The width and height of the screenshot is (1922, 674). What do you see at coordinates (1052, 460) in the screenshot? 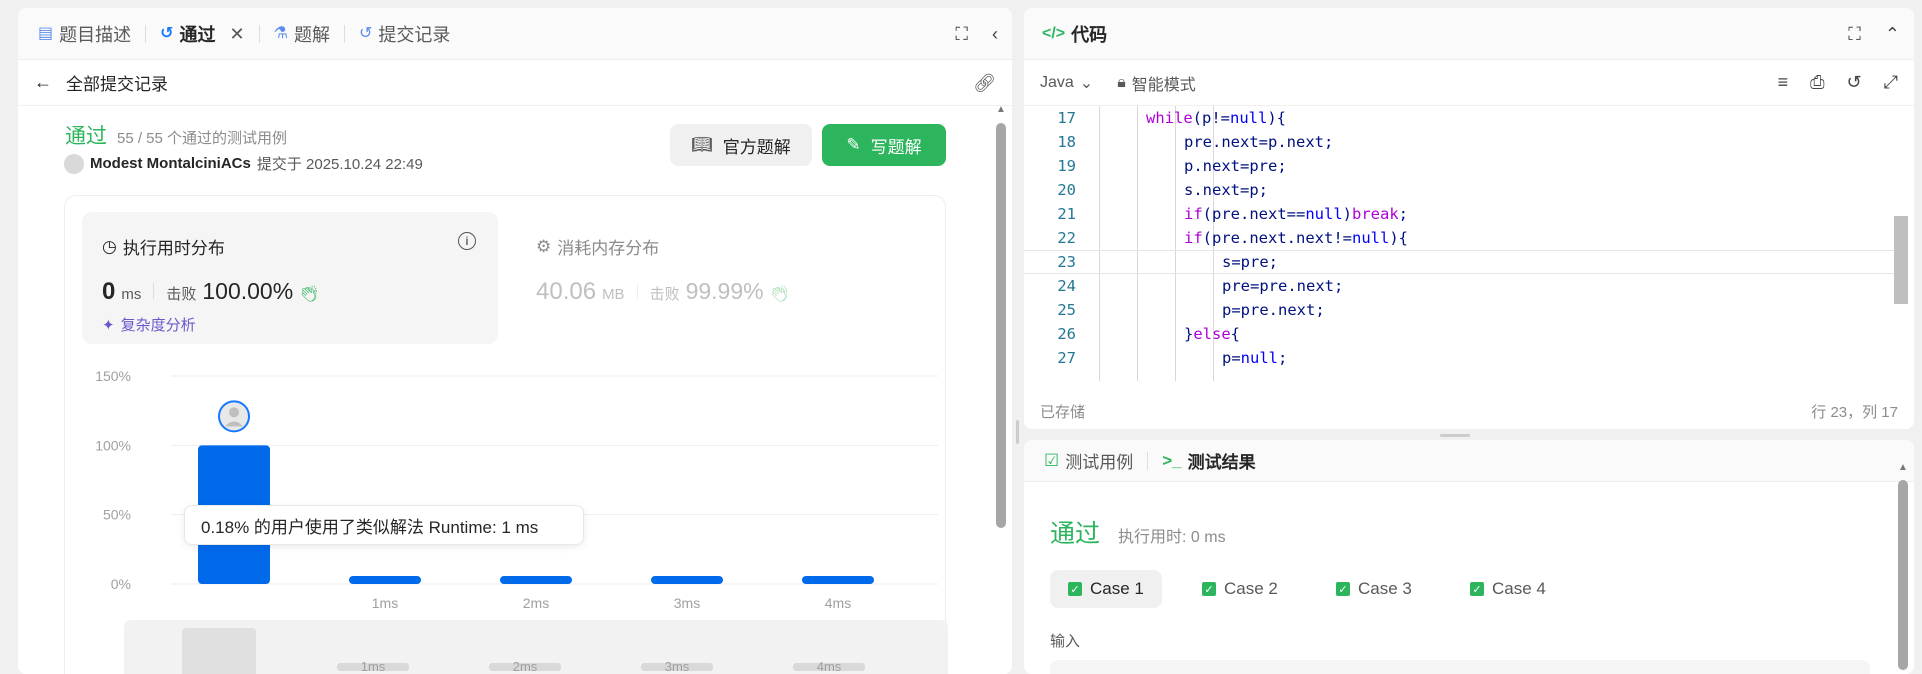
I see `checkbox-icon: ☑` at bounding box center [1052, 460].